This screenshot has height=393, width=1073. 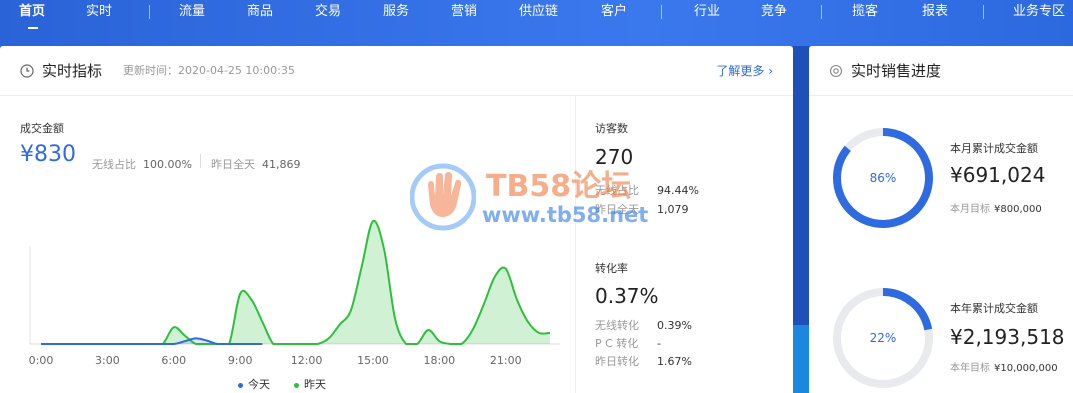 What do you see at coordinates (744, 71) in the screenshot?
I see `learn-more-link: 了解更多 ›` at bounding box center [744, 71].